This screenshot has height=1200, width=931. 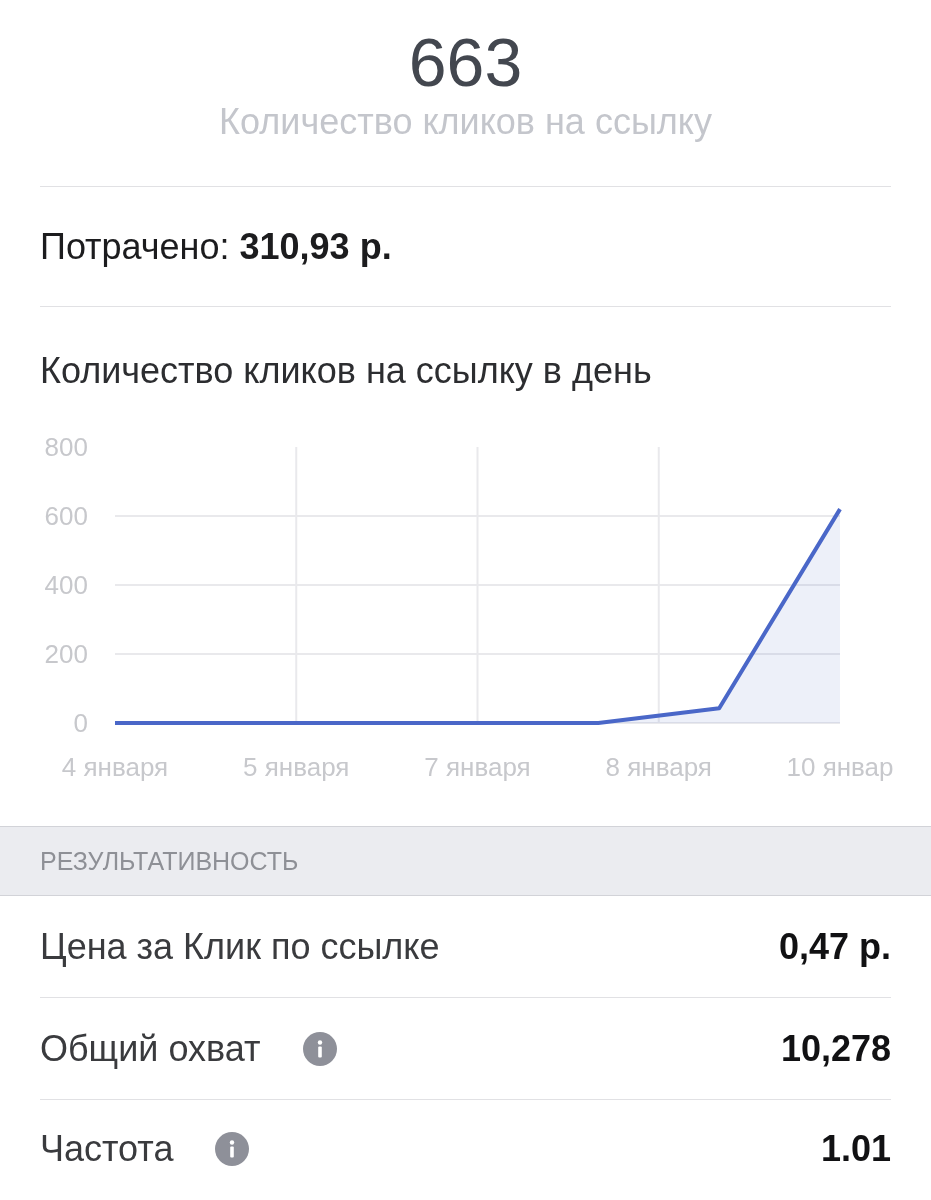 What do you see at coordinates (477, 767) in the screenshot?
I see `x-axis-label: 7 января` at bounding box center [477, 767].